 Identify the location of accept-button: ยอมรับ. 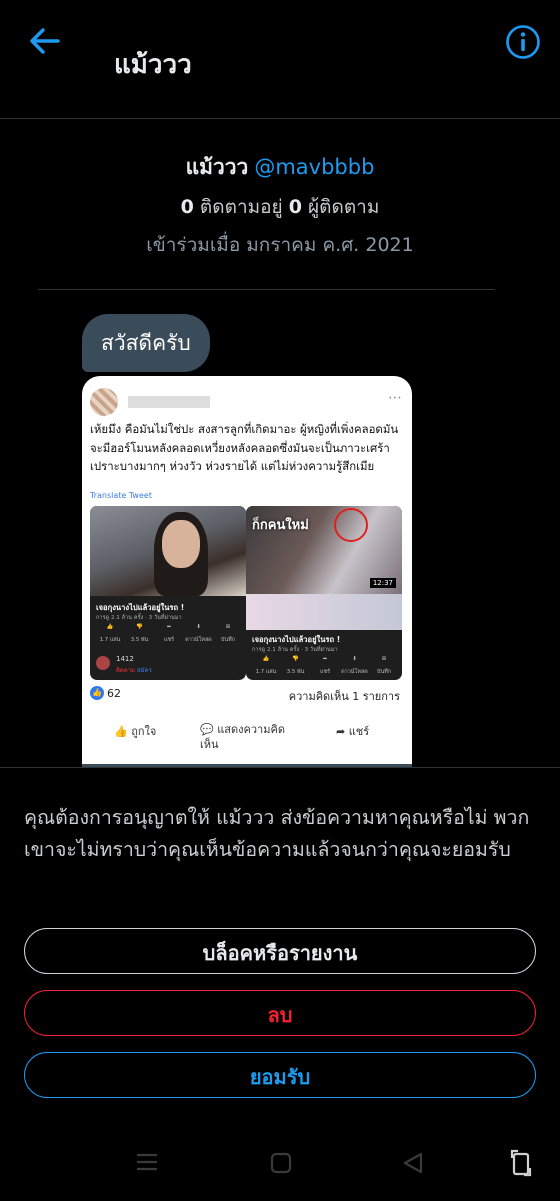
(280, 1075).